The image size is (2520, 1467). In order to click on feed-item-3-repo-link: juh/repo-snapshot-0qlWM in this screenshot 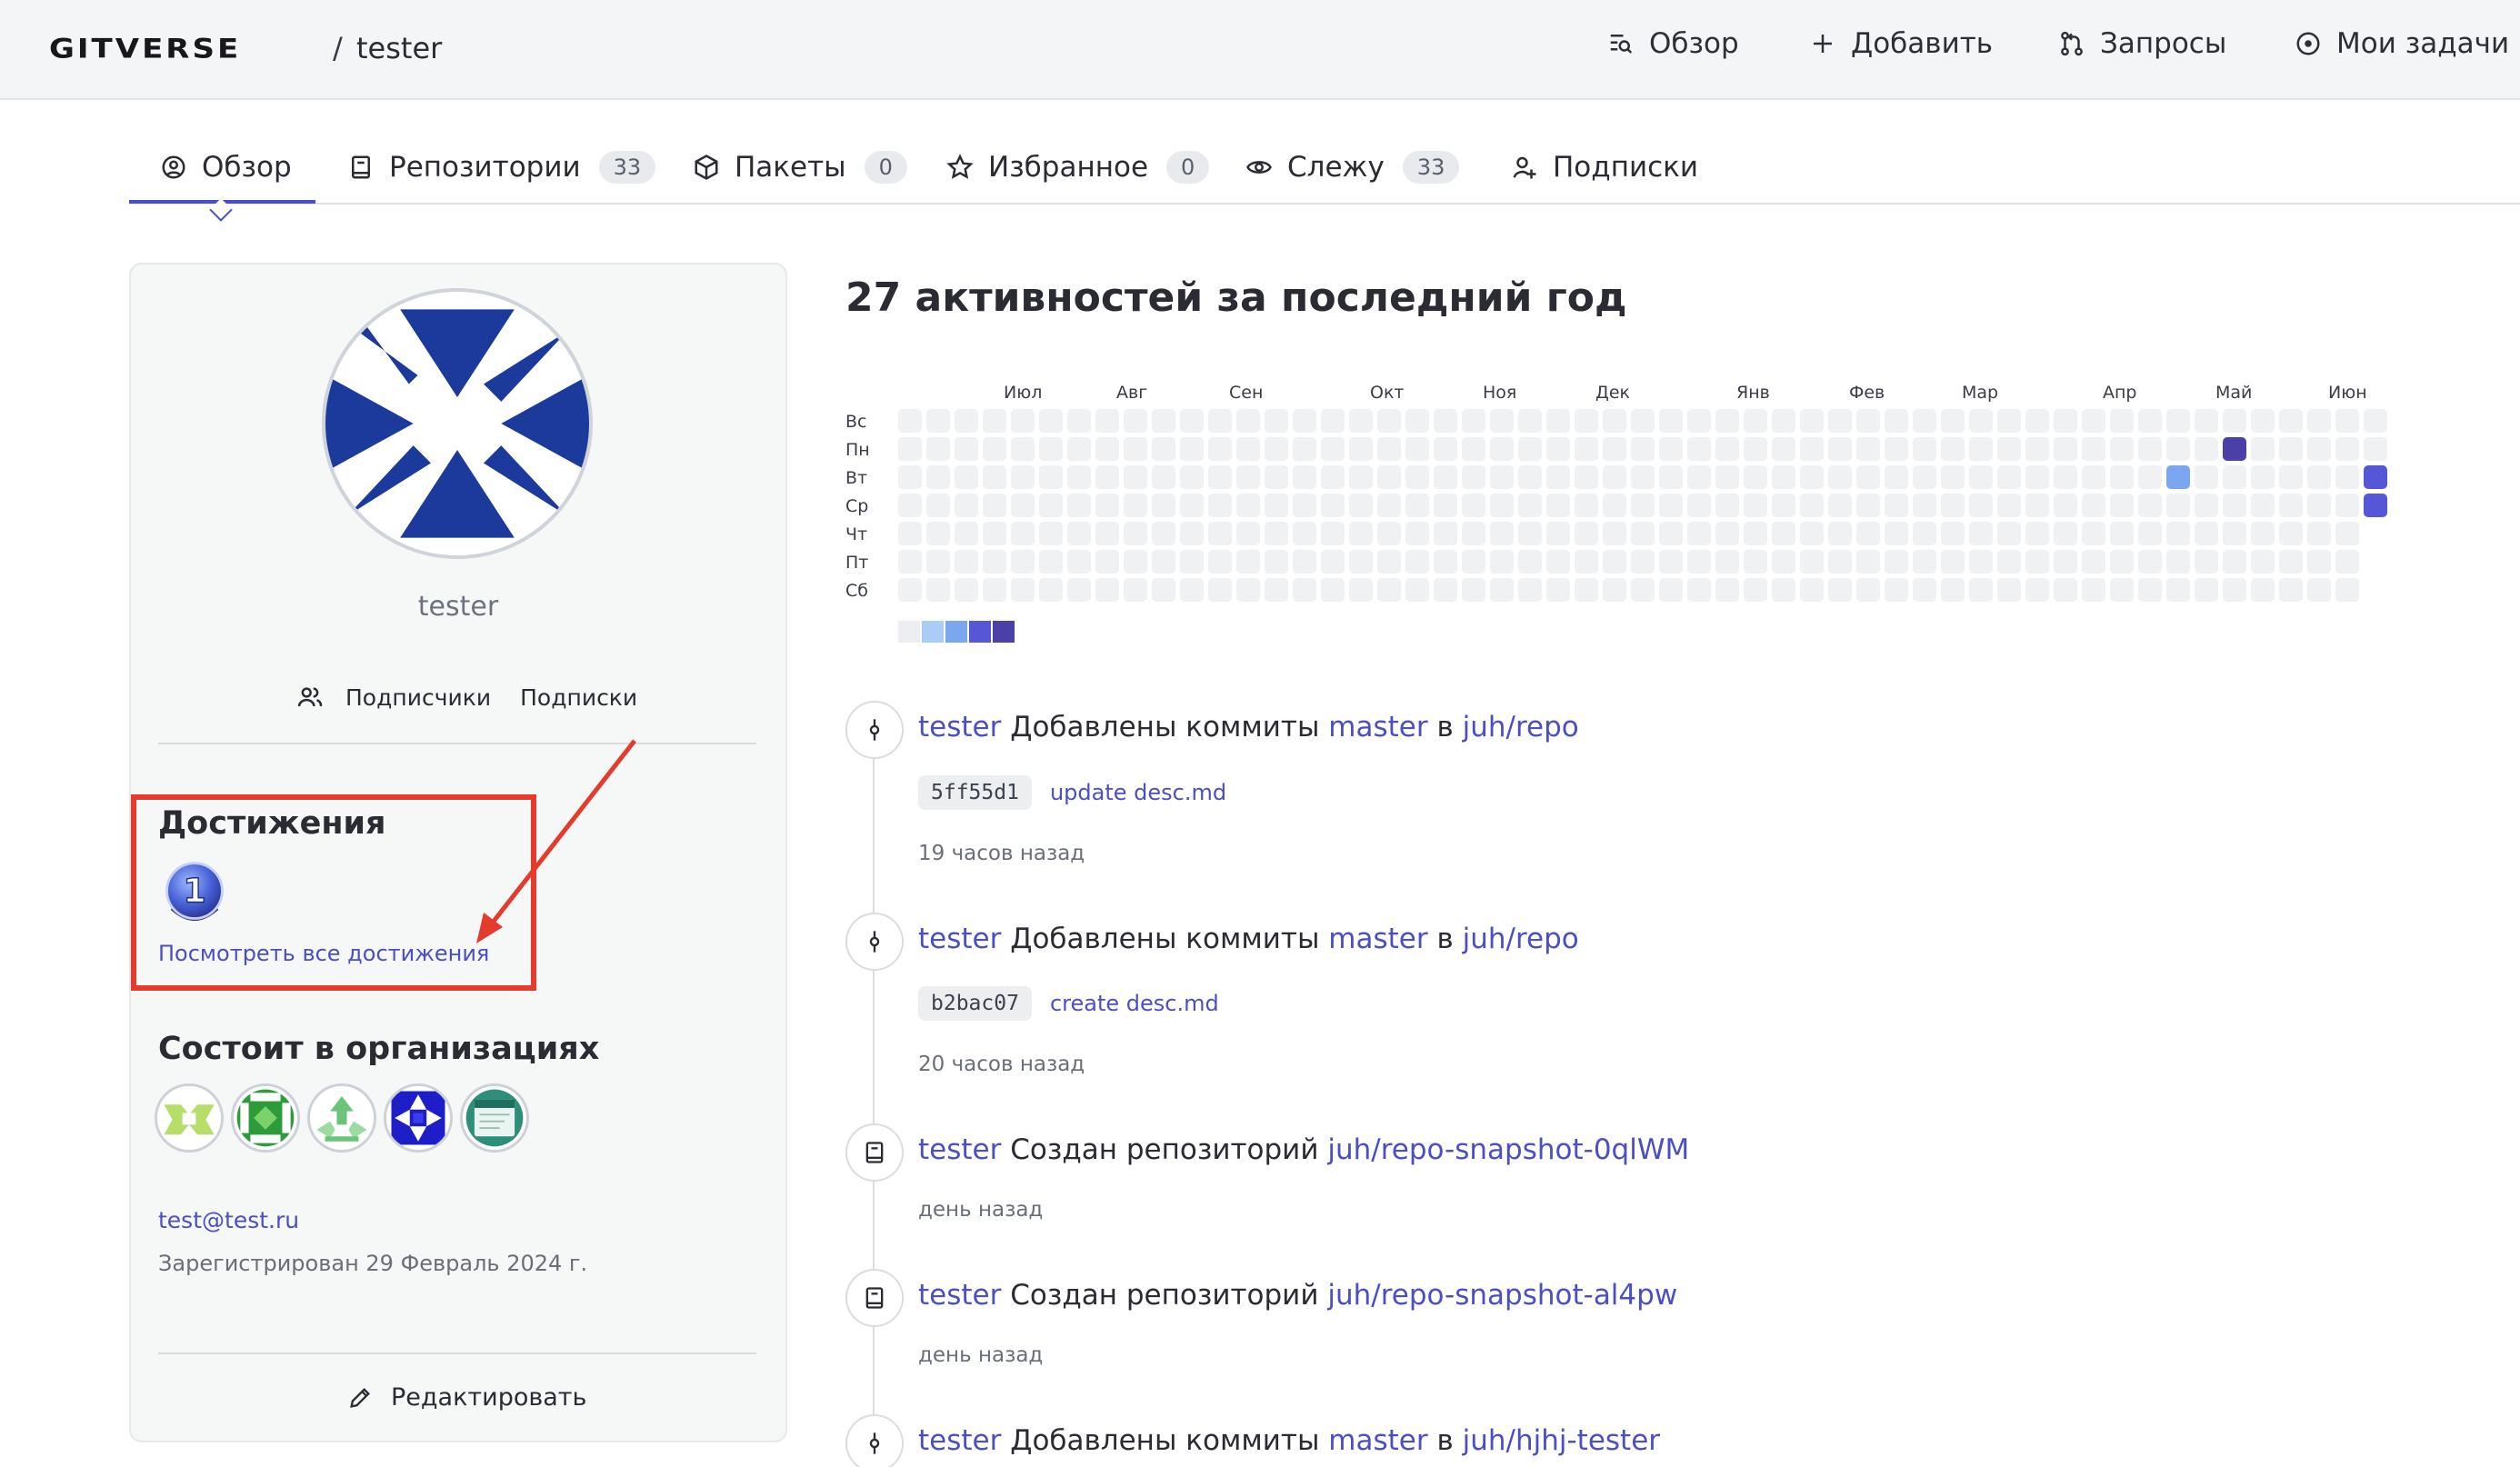, I will do `click(1508, 1149)`.